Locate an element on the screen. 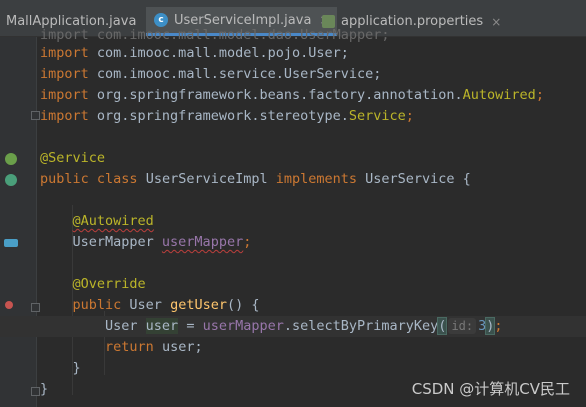 This screenshot has width=586, height=407. code-line: return user; is located at coordinates (121, 347).